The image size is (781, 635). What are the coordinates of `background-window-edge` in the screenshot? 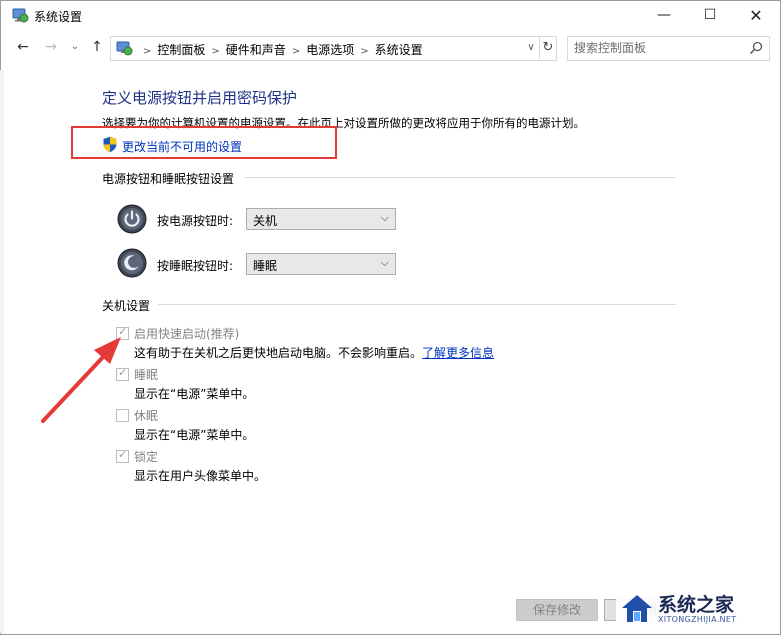 It's located at (2, 351).